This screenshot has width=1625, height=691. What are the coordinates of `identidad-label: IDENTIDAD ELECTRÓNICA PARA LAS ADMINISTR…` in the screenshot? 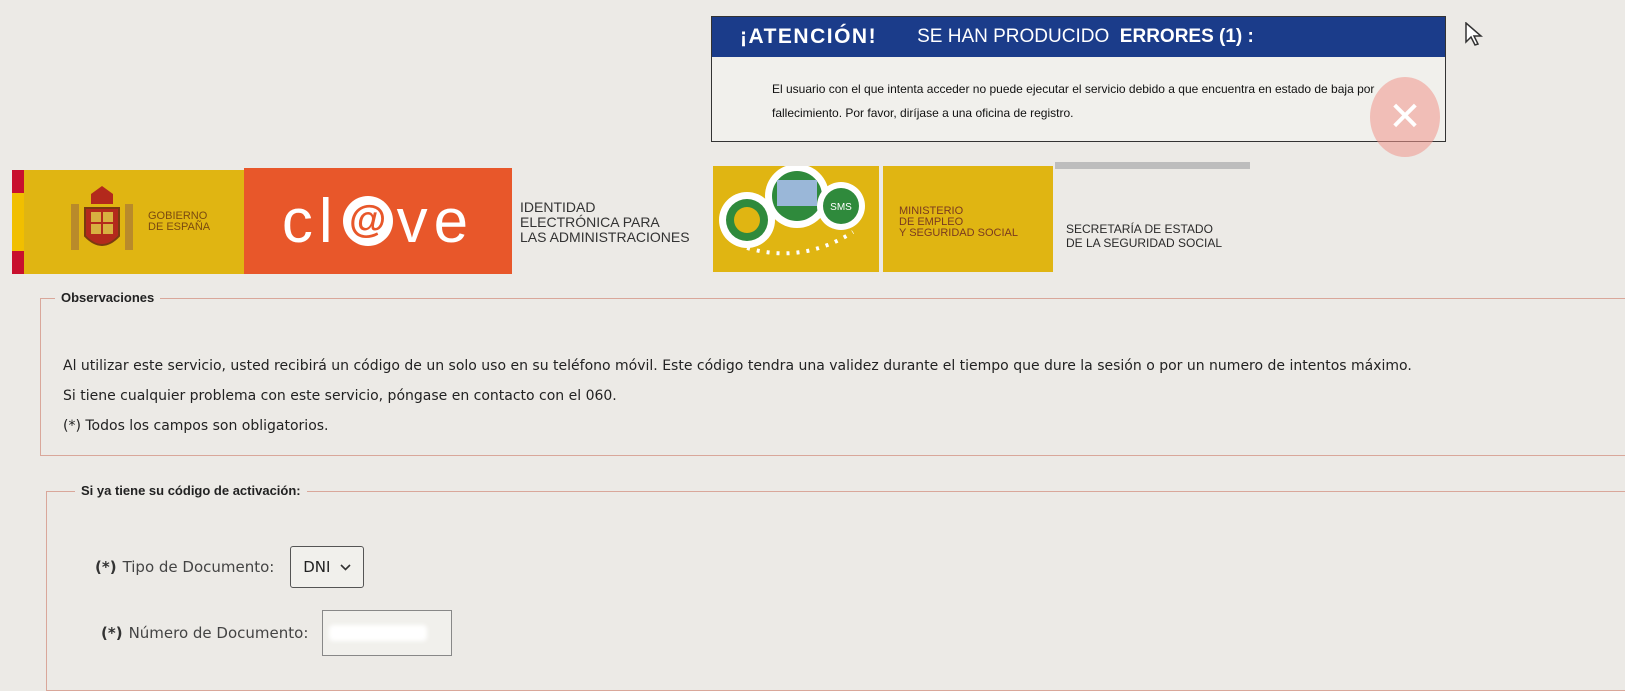 It's located at (605, 222).